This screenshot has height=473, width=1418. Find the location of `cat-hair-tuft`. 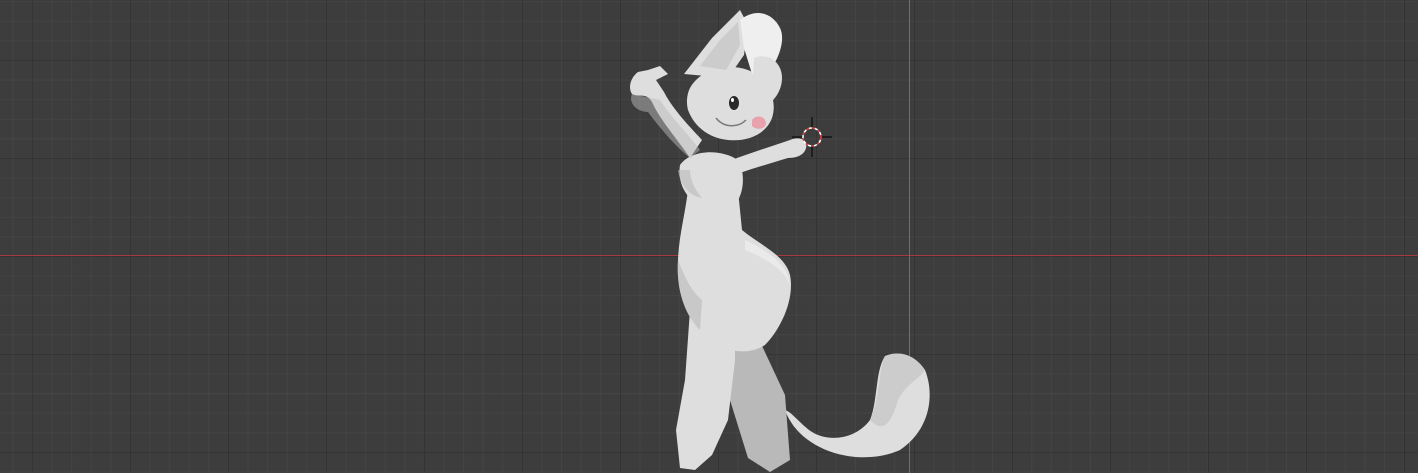

cat-hair-tuft is located at coordinates (767, 82).